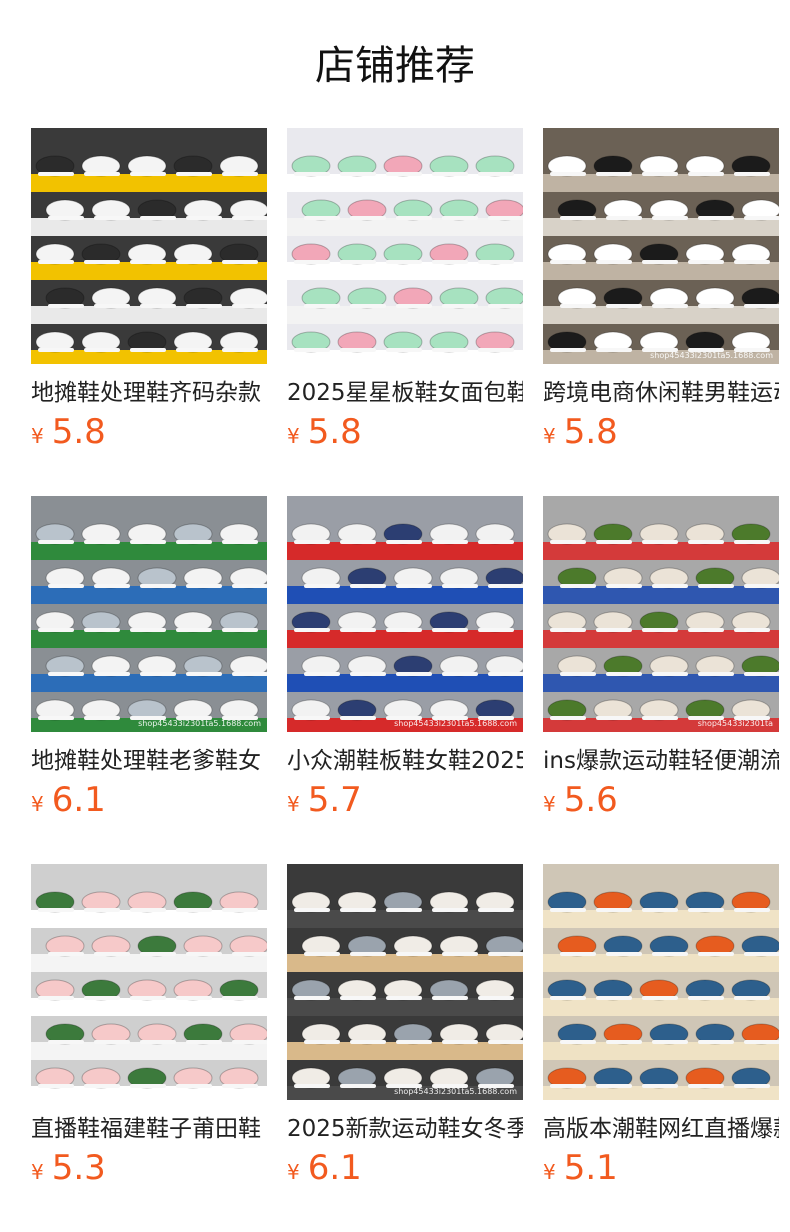  I want to click on product-card: 直播鞋福建鞋子莆田鞋 ¥5.3, so click(149, 1048).